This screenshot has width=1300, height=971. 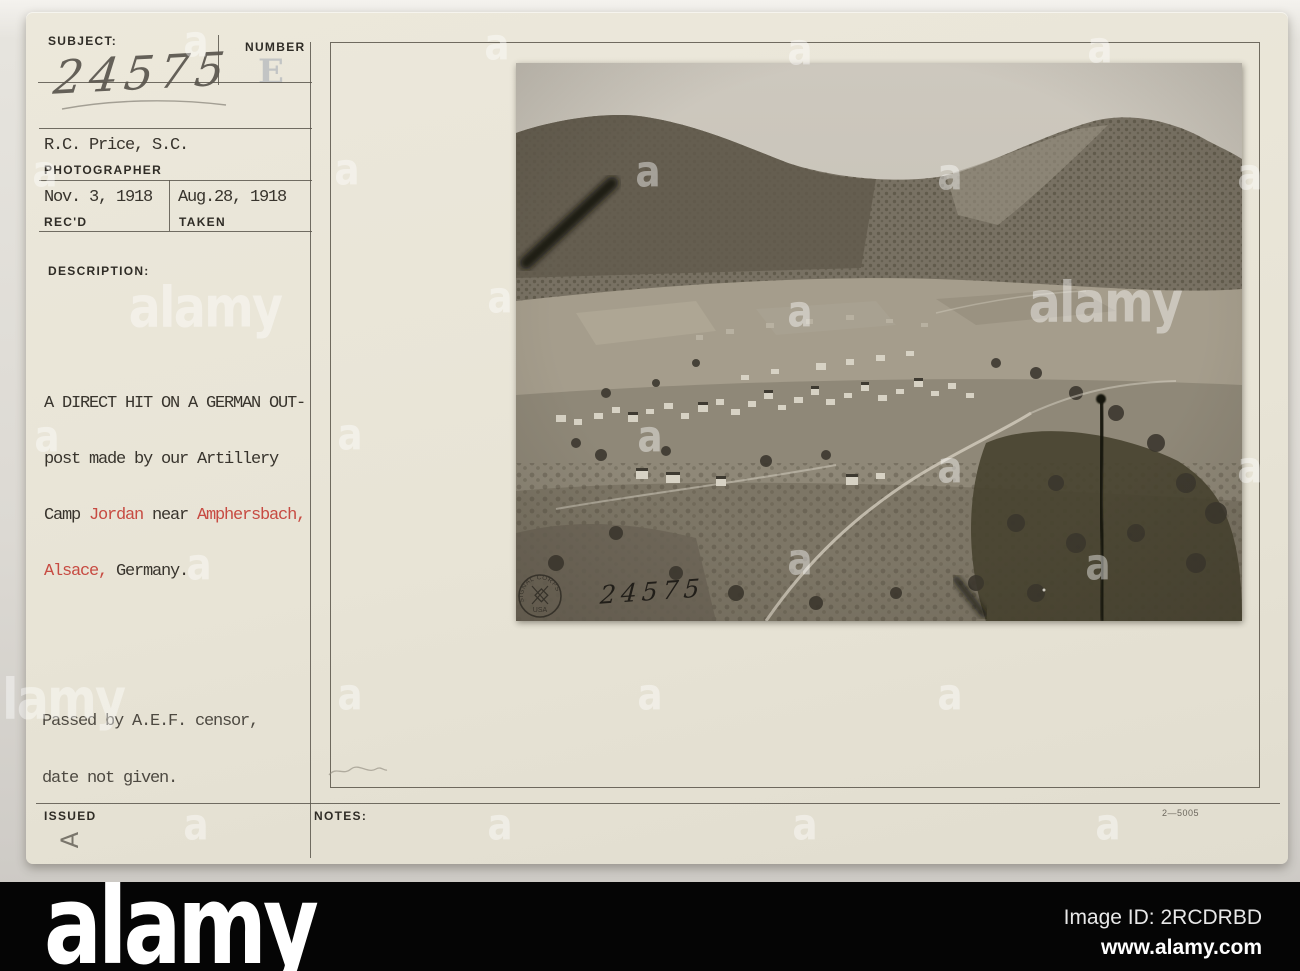 I want to click on subject-number-divider, so click(x=218, y=60).